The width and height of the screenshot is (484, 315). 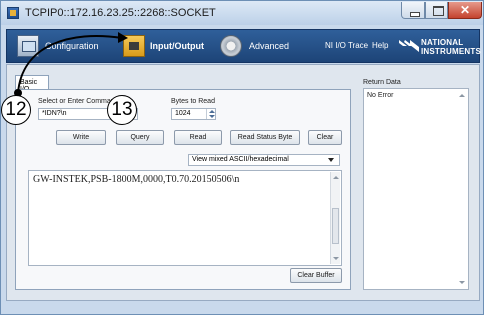 I want to click on clear-button: Clear, so click(x=325, y=137).